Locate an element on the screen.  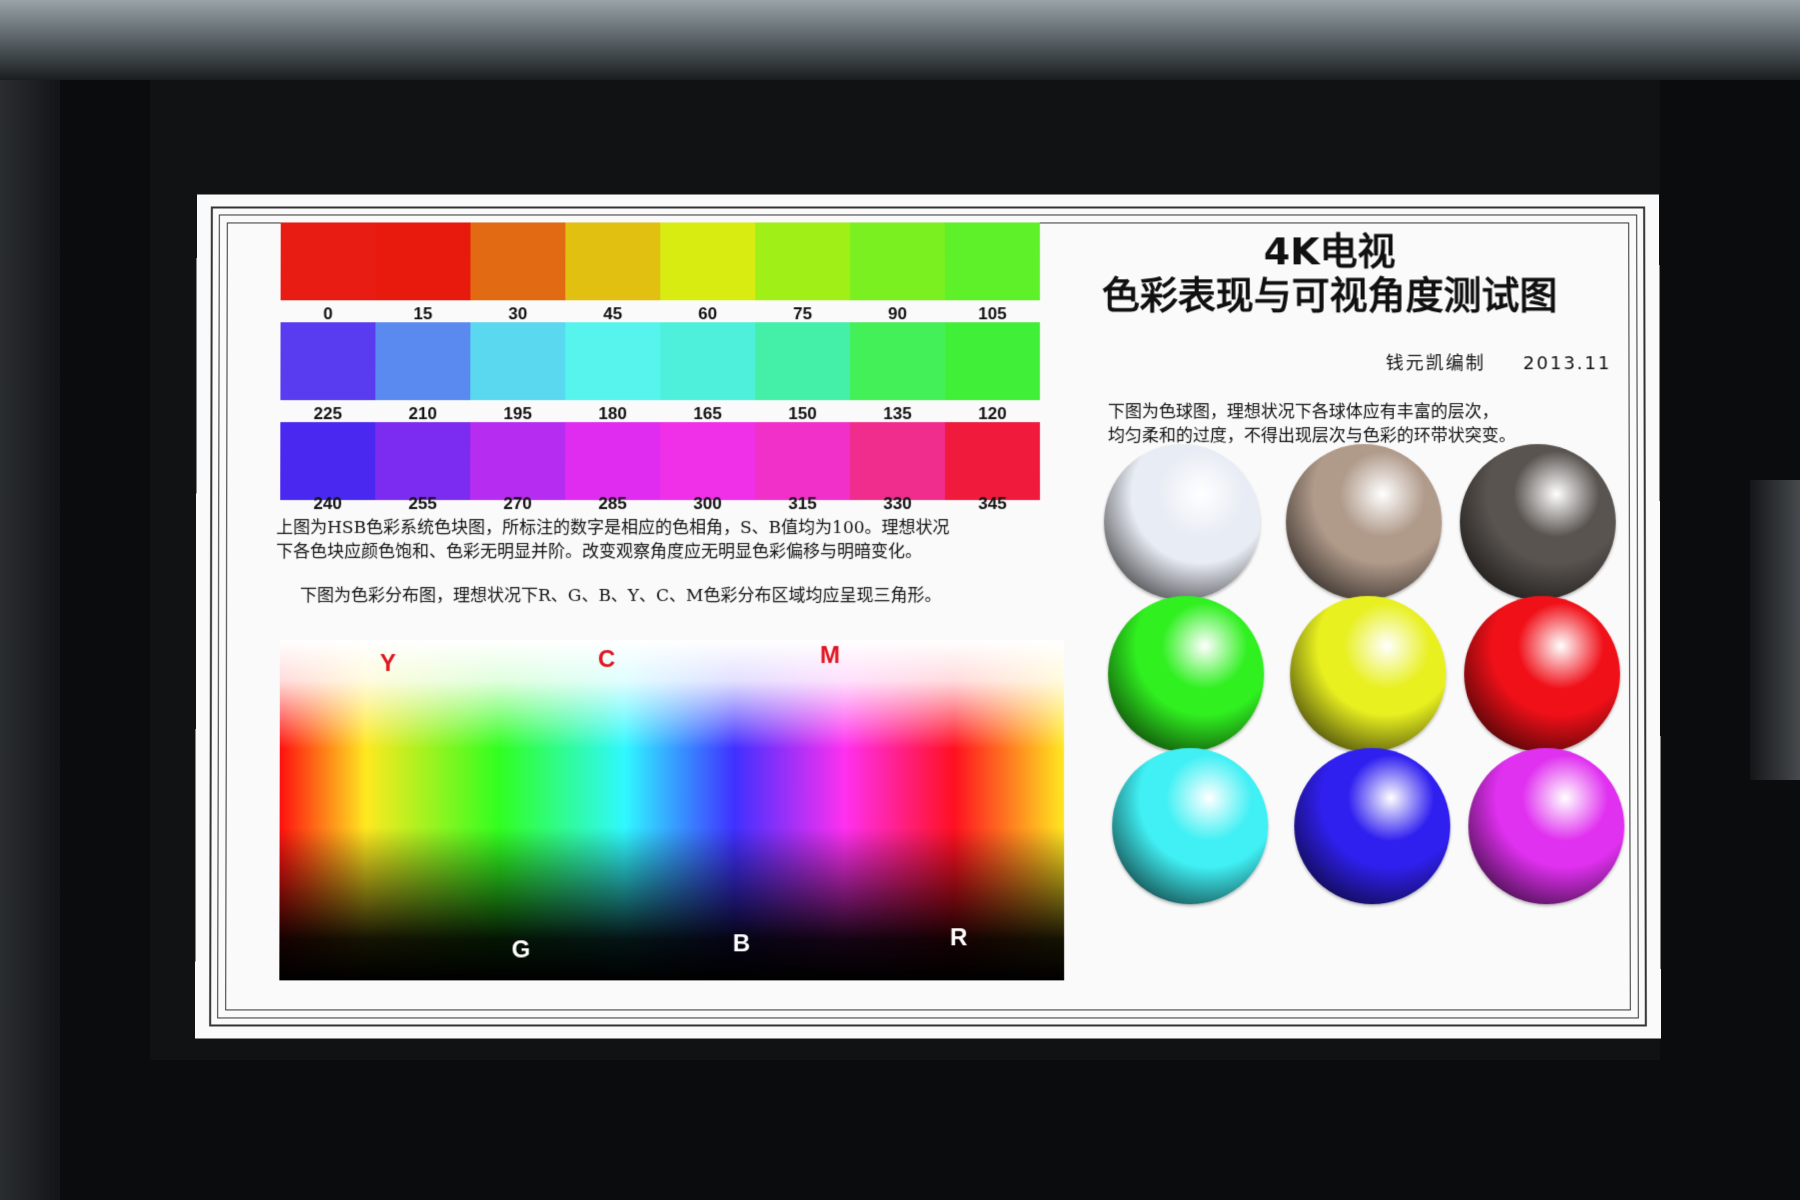
hue-labels-1: 0 15 30 45 60 75 90 105 is located at coordinates (660, 314).